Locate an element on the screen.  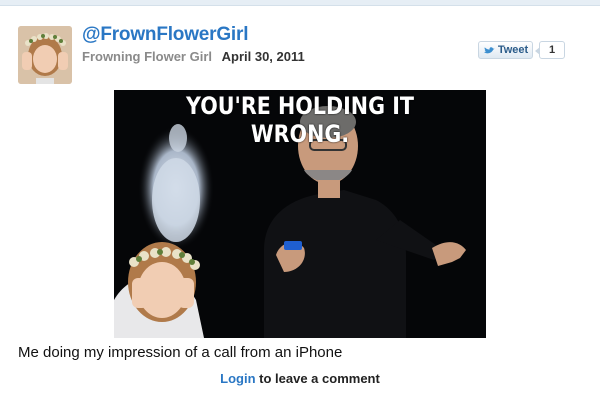
user-handle-link: @FrownFlowerGirl is located at coordinates (165, 35).